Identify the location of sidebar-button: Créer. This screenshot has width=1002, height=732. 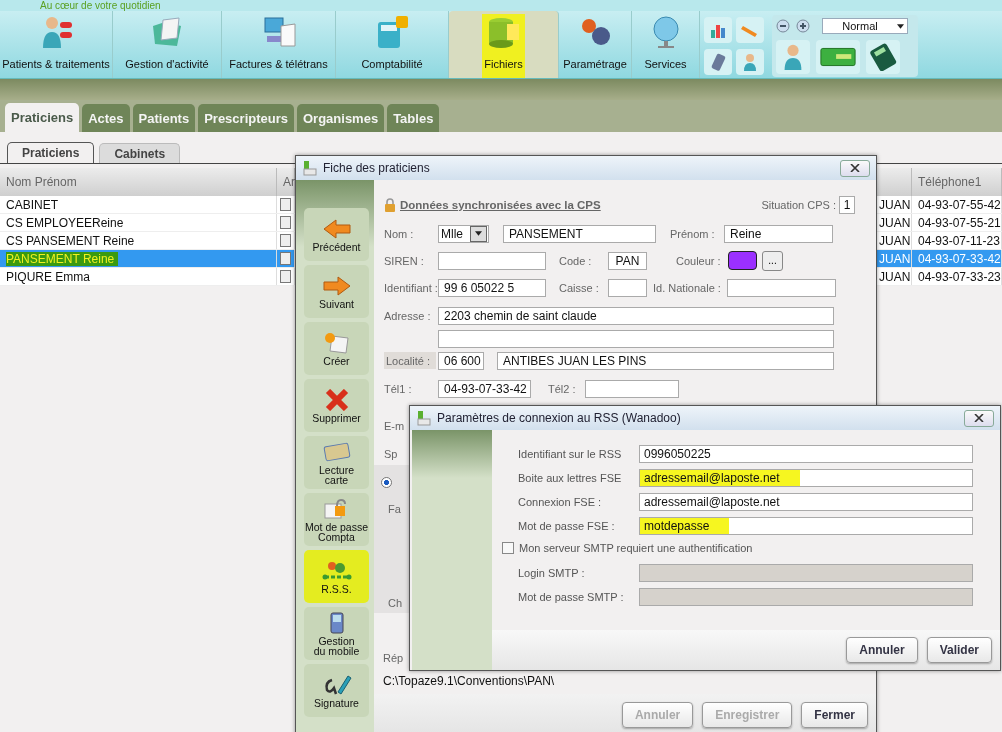
(336, 348).